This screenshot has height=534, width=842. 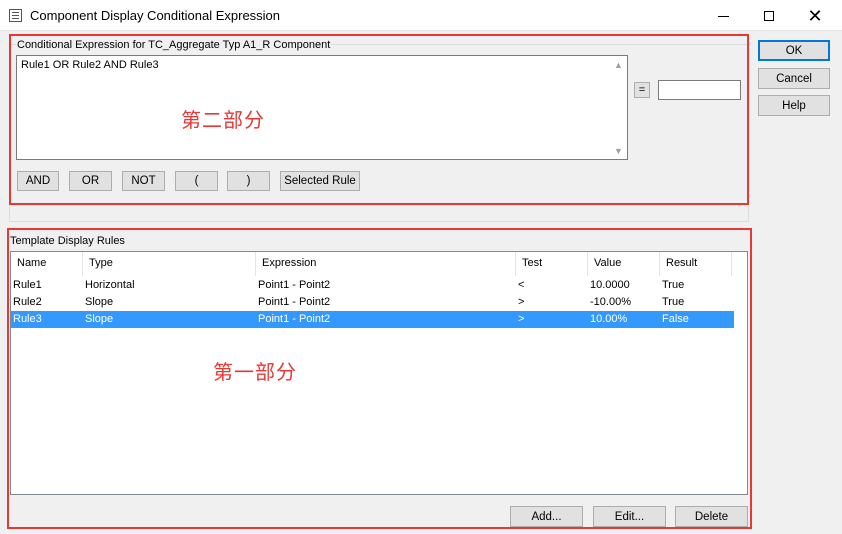 I want to click on minimize-button, so click(x=723, y=15).